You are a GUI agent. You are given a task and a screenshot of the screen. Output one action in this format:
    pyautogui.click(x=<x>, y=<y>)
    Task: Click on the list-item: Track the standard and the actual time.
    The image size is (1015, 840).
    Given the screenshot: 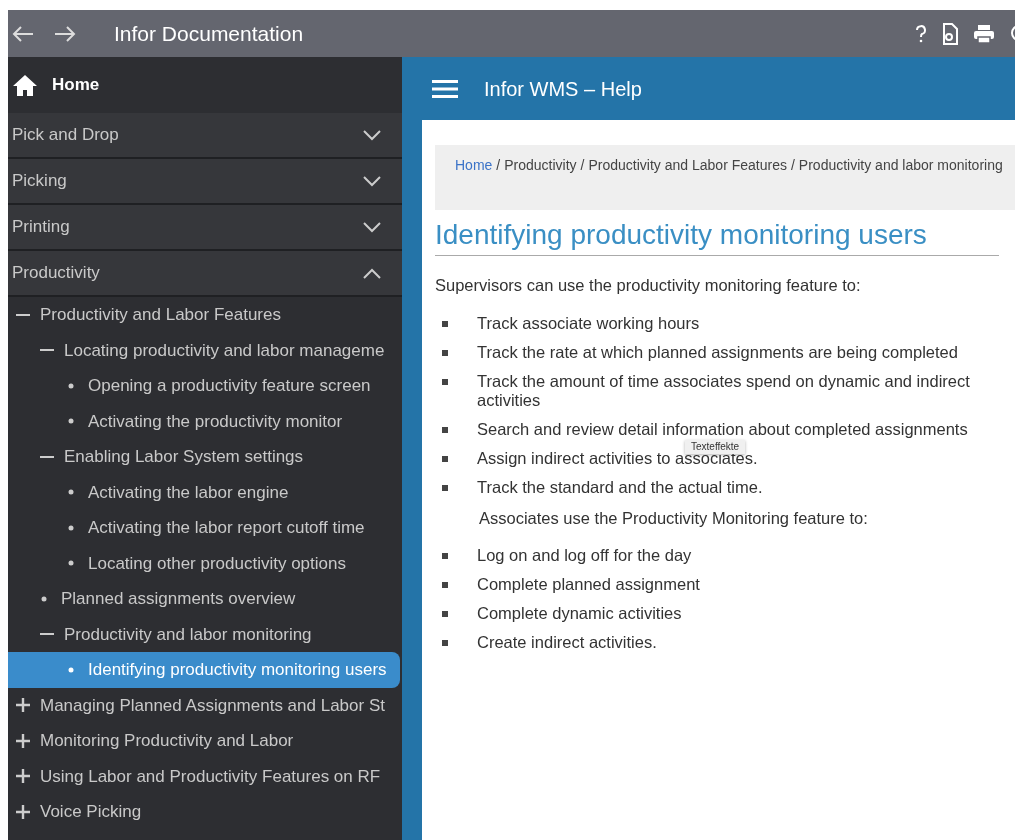 What is the action you would take?
    pyautogui.click(x=620, y=487)
    